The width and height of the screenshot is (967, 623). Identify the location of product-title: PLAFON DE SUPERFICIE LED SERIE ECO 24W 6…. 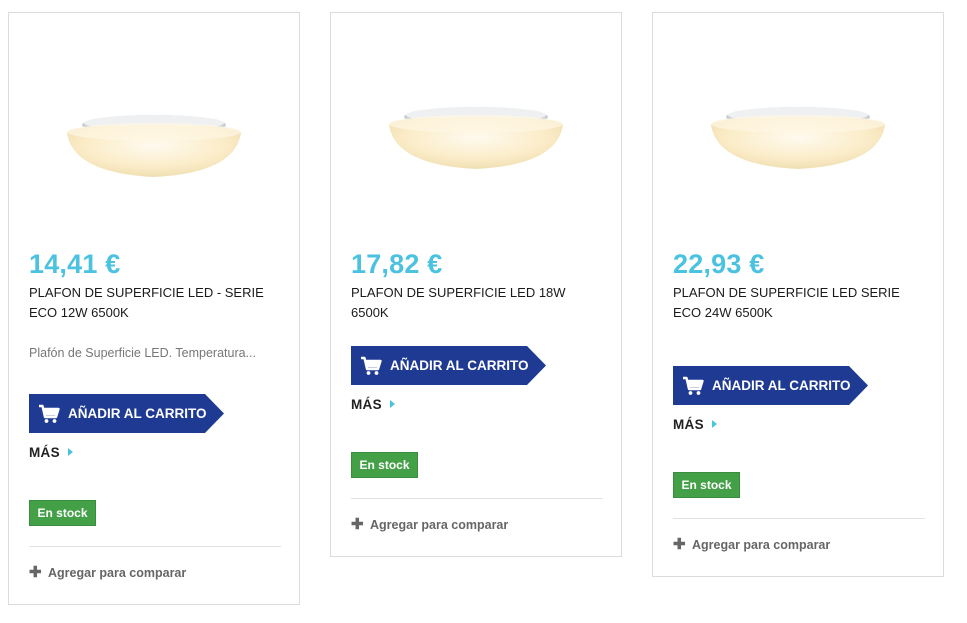
(800, 303).